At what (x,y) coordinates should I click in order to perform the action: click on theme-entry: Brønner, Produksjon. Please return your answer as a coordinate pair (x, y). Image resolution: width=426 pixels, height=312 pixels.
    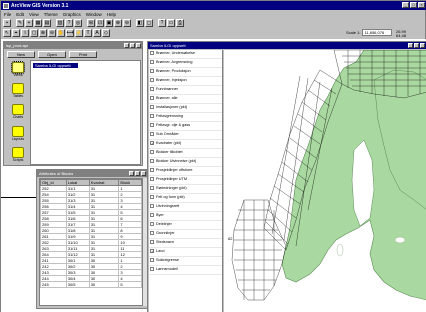
    Looking at the image, I should click on (185, 72).